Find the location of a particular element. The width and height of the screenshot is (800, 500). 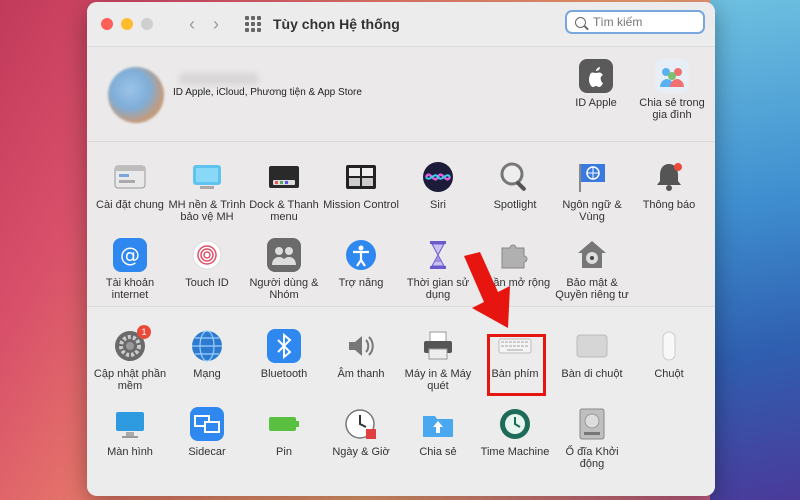

pane-network: Mạng is located at coordinates (207, 354).